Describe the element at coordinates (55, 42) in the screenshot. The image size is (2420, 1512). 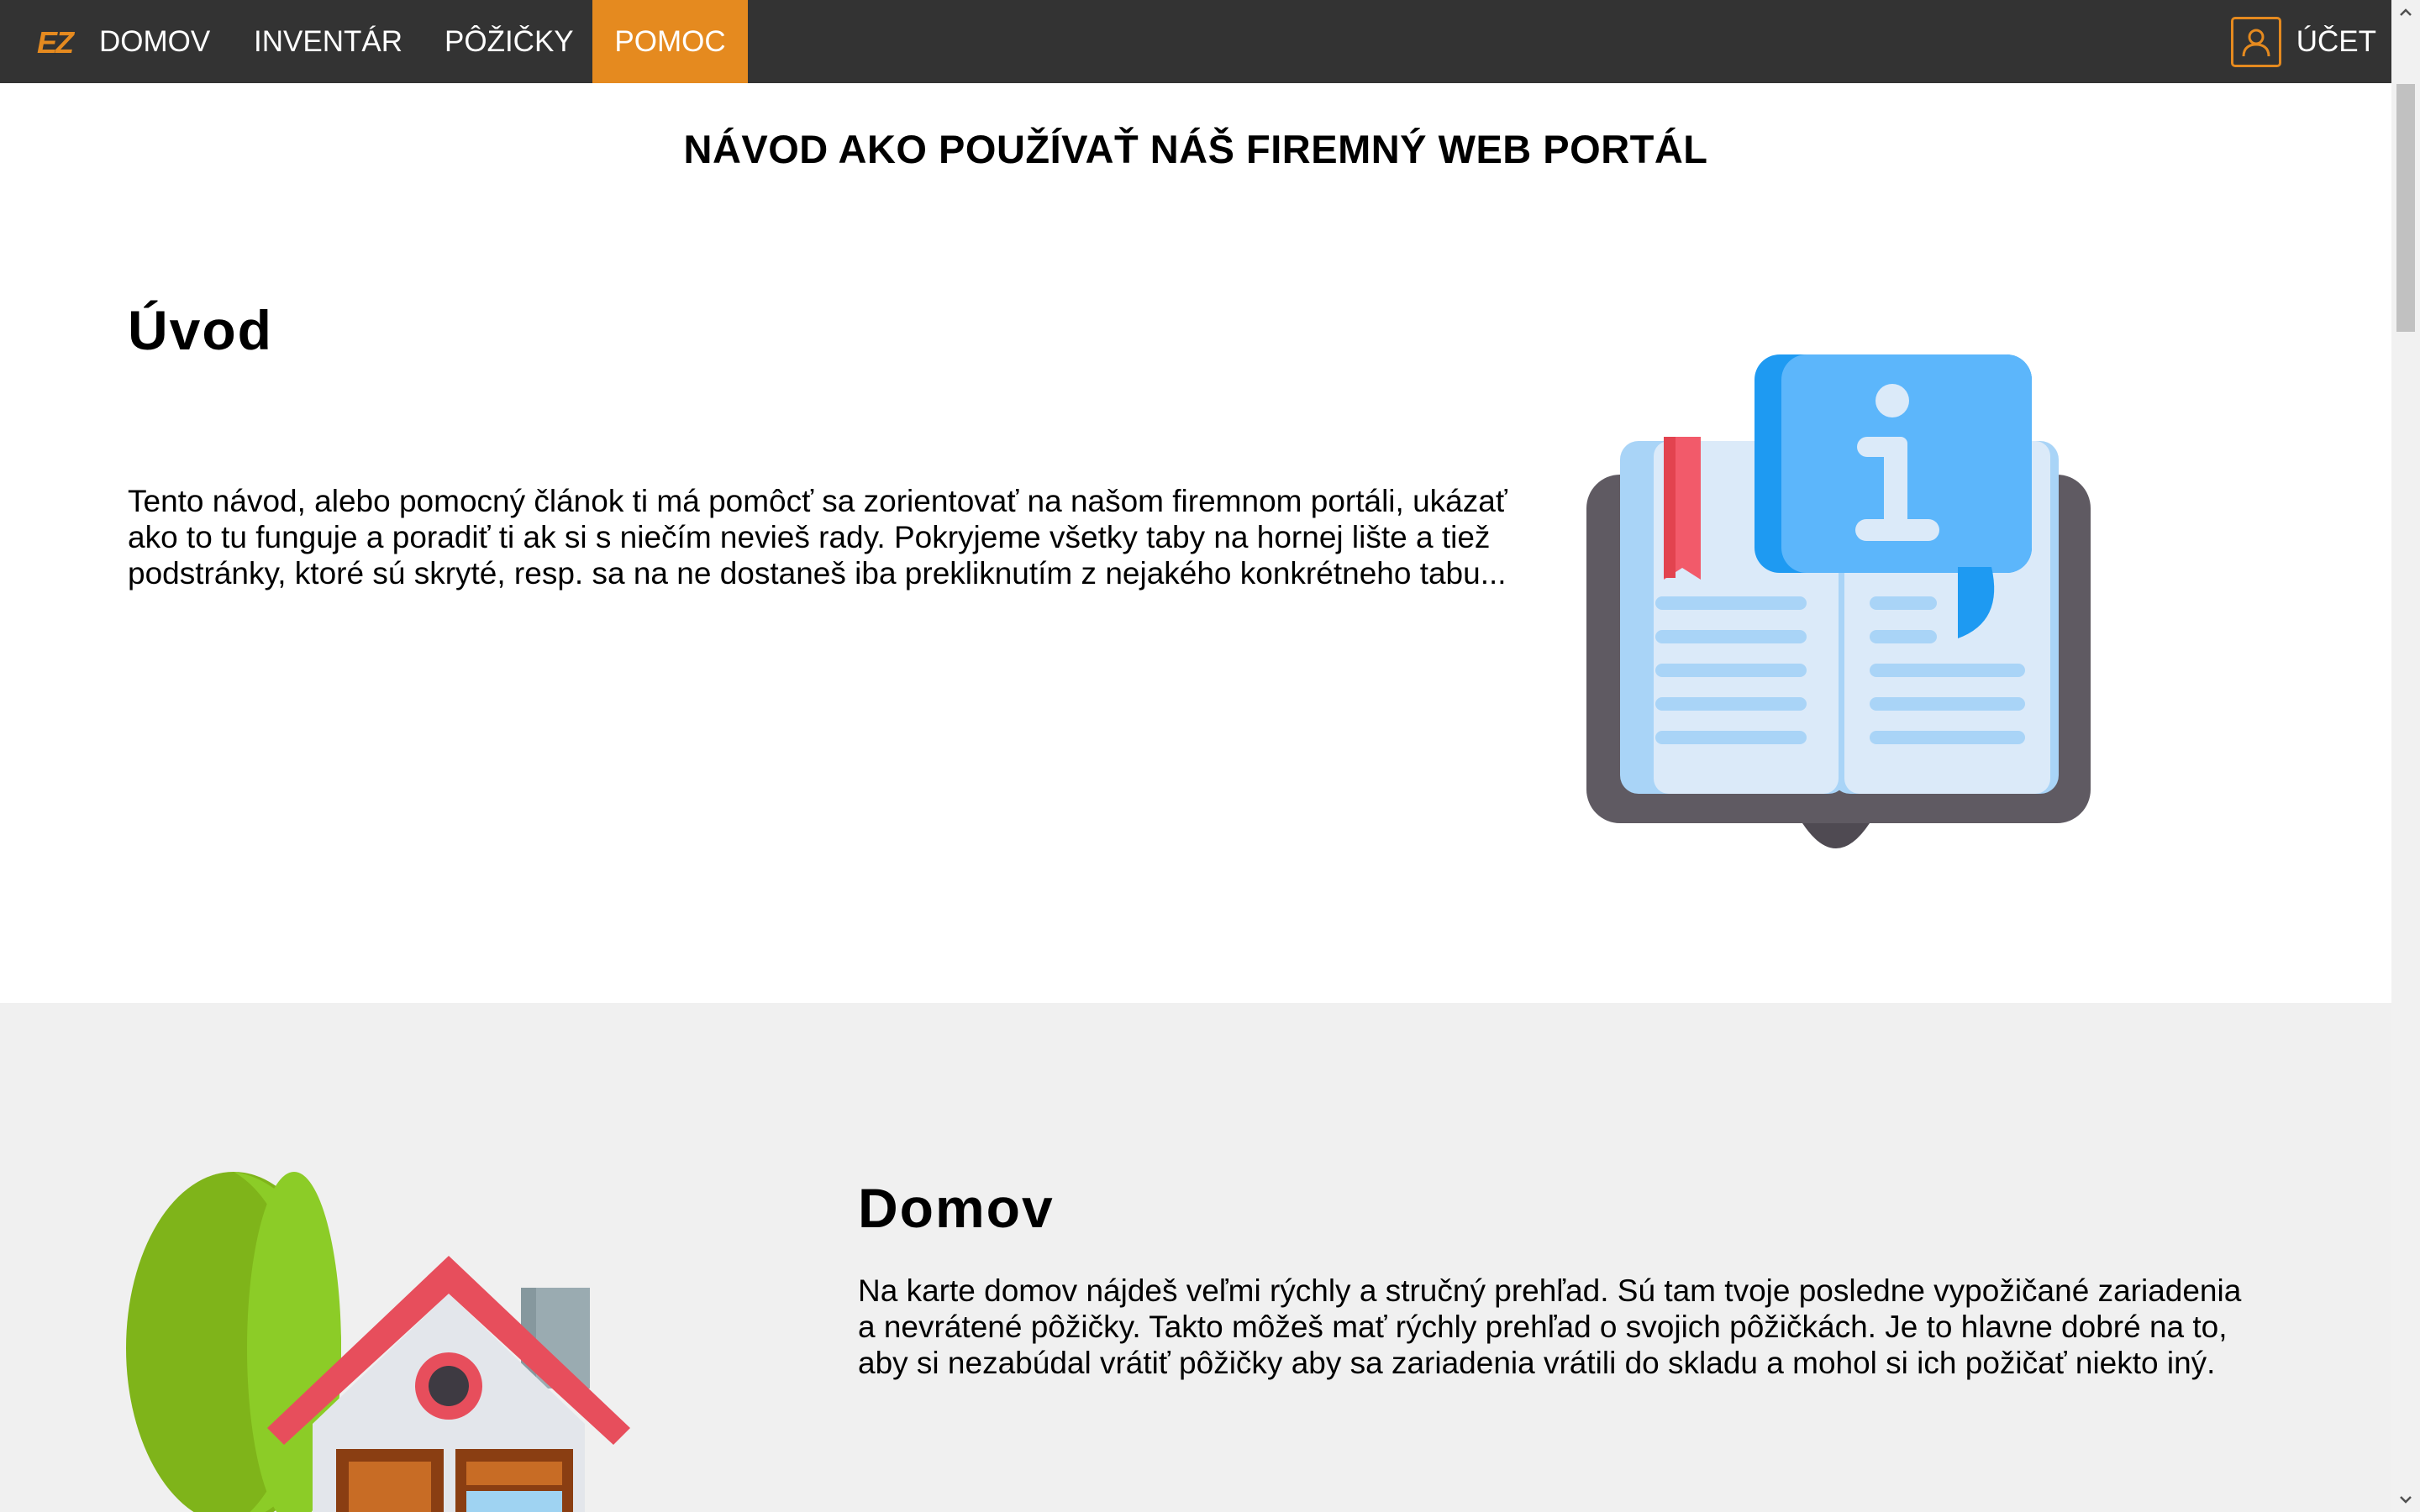
I see `brand-logo: EZ` at that location.